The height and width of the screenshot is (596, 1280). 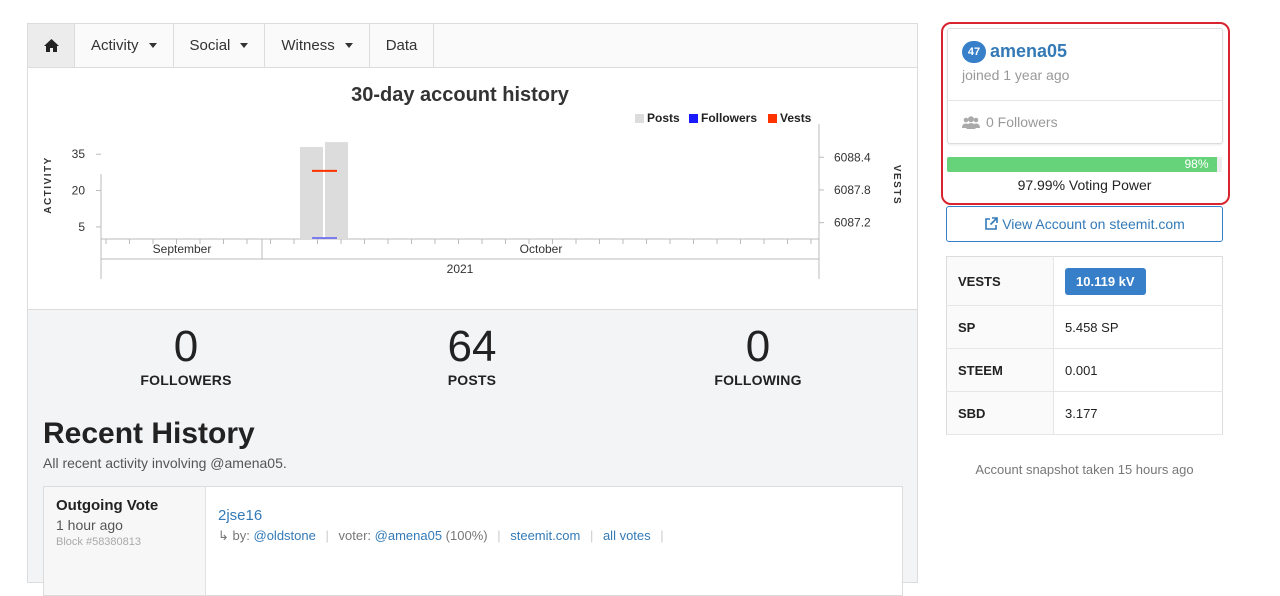 I want to click on y-axis-label: ACTIVITY, so click(x=48, y=185).